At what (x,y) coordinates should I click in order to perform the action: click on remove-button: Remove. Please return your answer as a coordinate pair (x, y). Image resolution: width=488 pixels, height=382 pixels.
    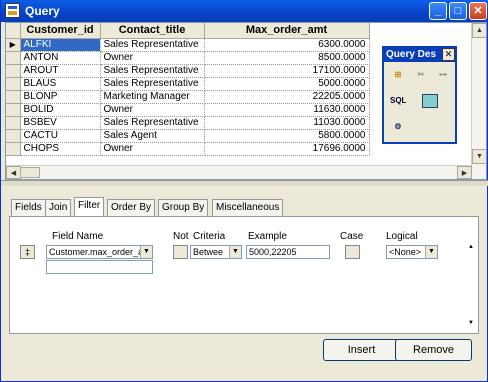
    Looking at the image, I should click on (433, 350).